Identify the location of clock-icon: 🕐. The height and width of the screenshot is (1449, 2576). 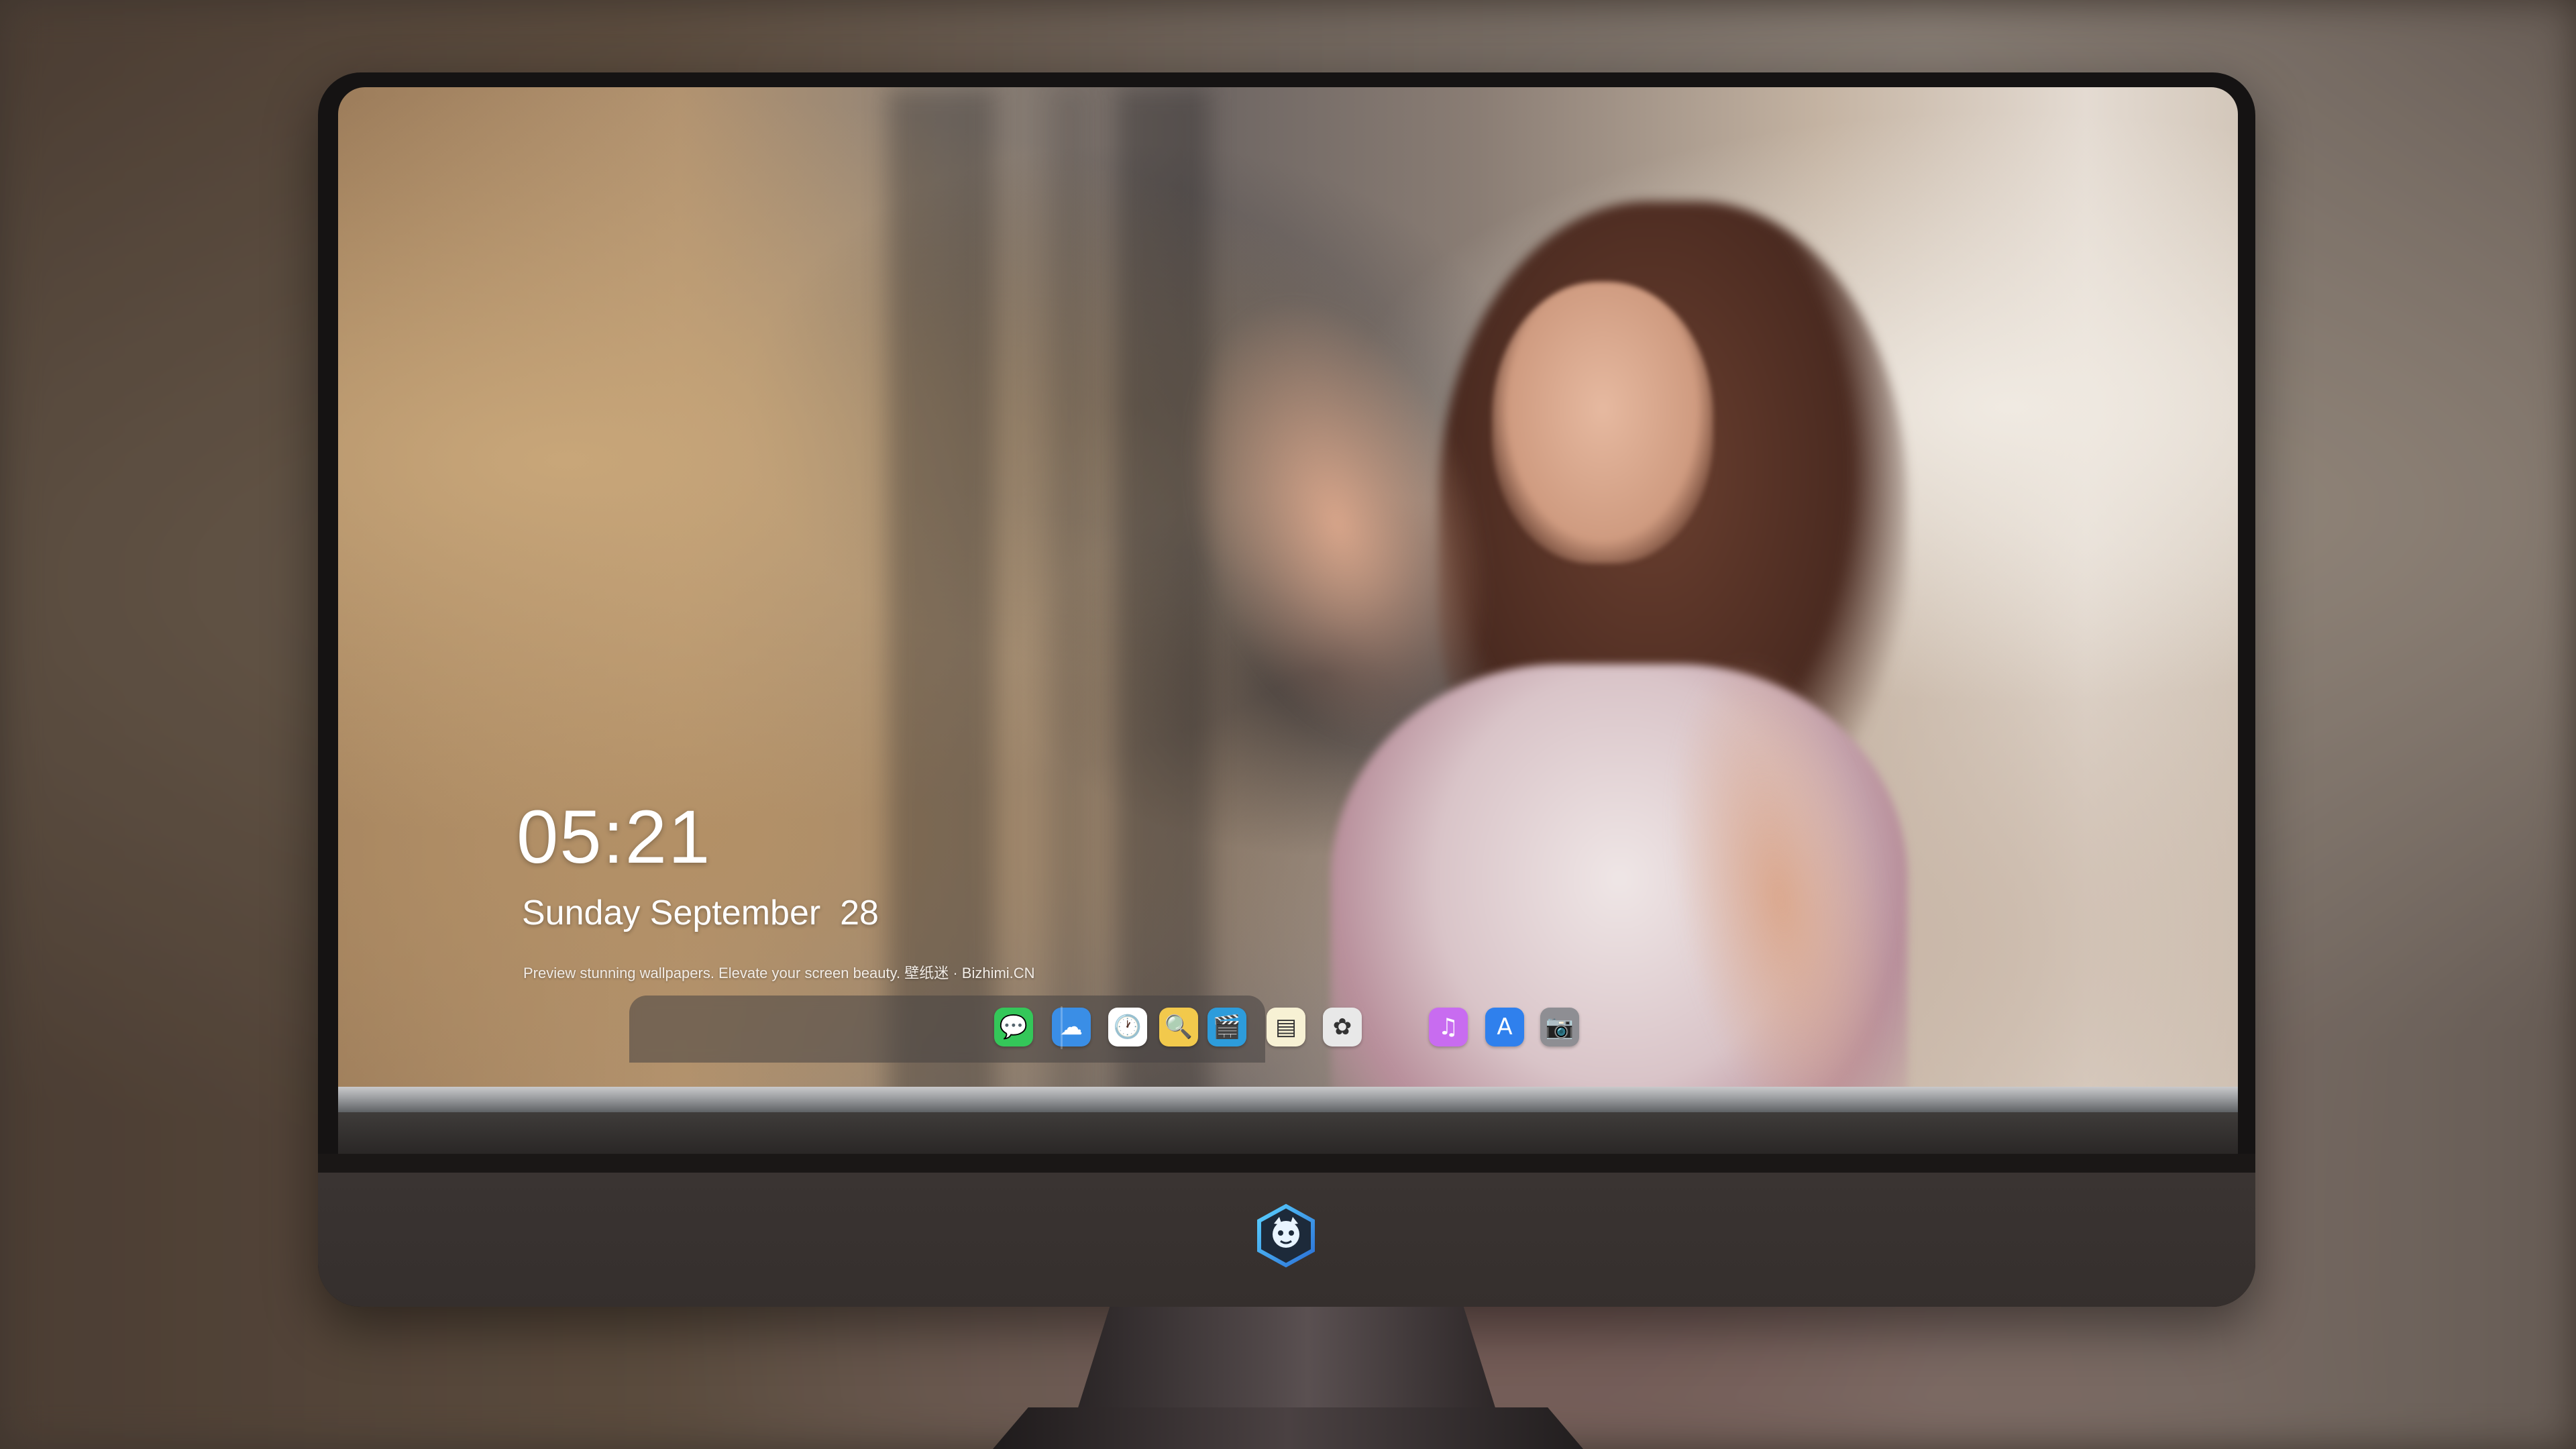
(1127, 1027).